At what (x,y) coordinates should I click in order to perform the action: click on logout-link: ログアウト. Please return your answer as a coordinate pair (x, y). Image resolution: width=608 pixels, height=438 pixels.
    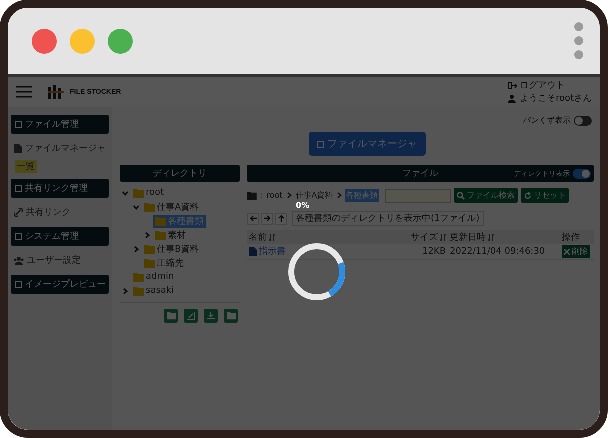
    Looking at the image, I should click on (550, 85).